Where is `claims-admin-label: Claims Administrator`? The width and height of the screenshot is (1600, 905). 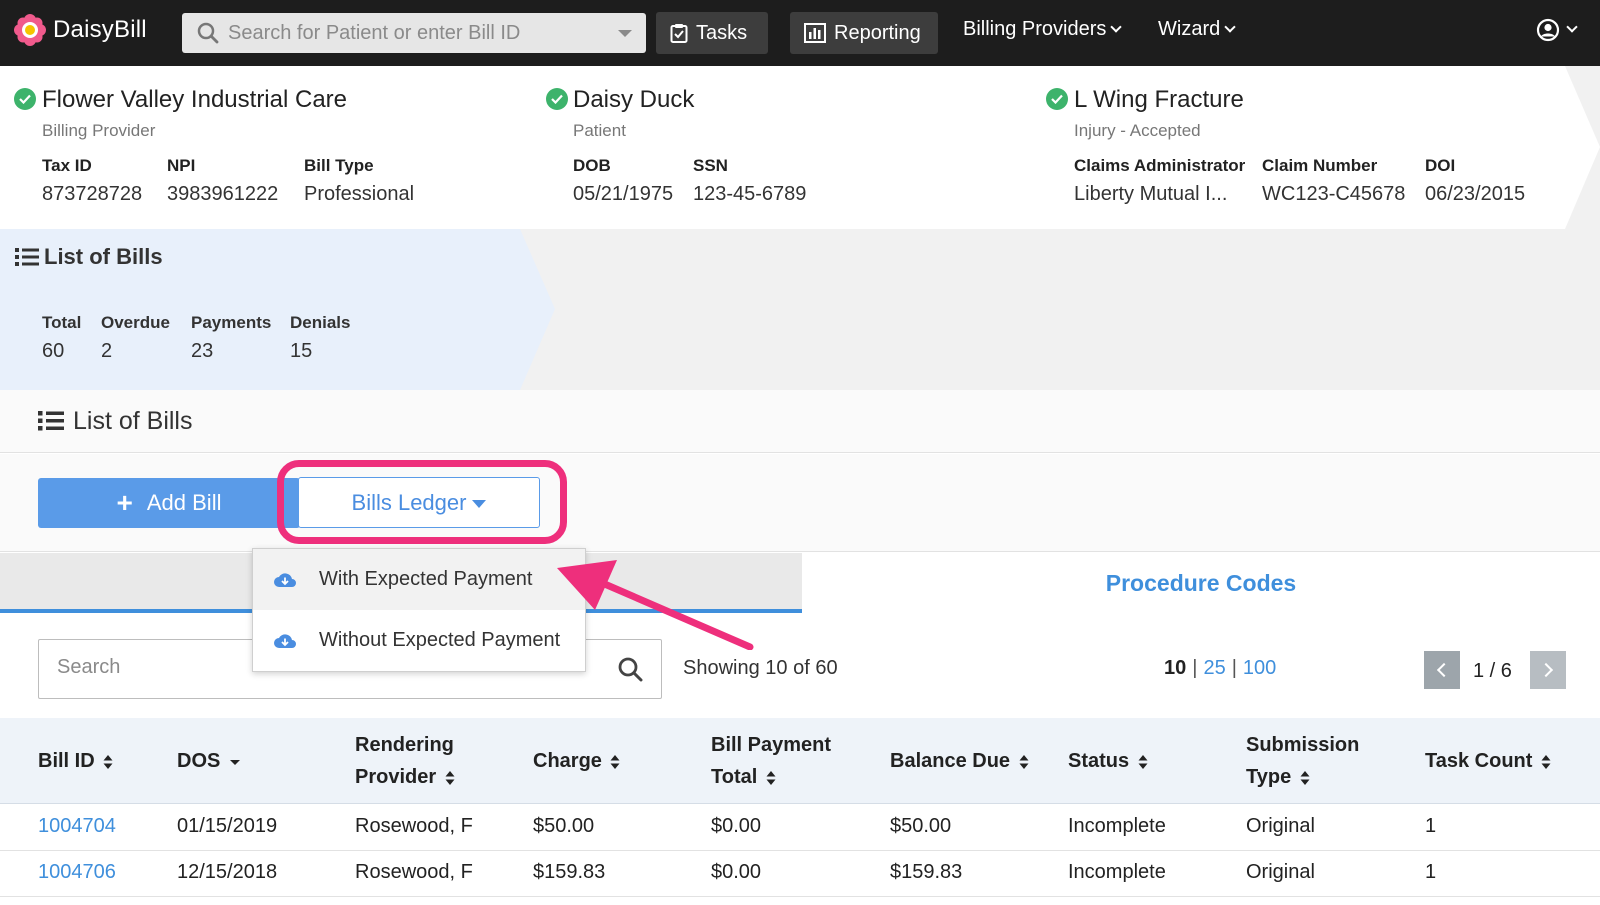
claims-admin-label: Claims Administrator is located at coordinates (1160, 165).